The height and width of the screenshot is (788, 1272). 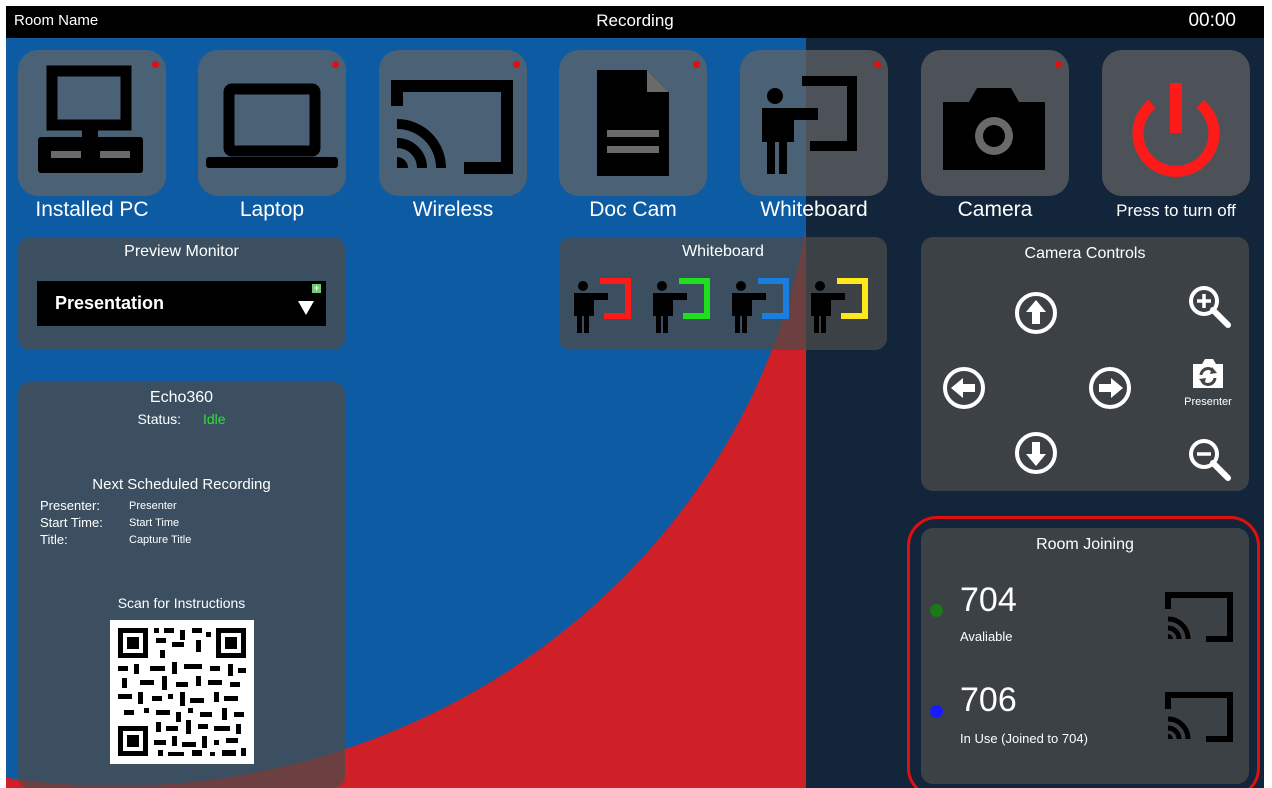 What do you see at coordinates (181, 303) in the screenshot?
I see `preview-monitor-dropdown: Presentation +` at bounding box center [181, 303].